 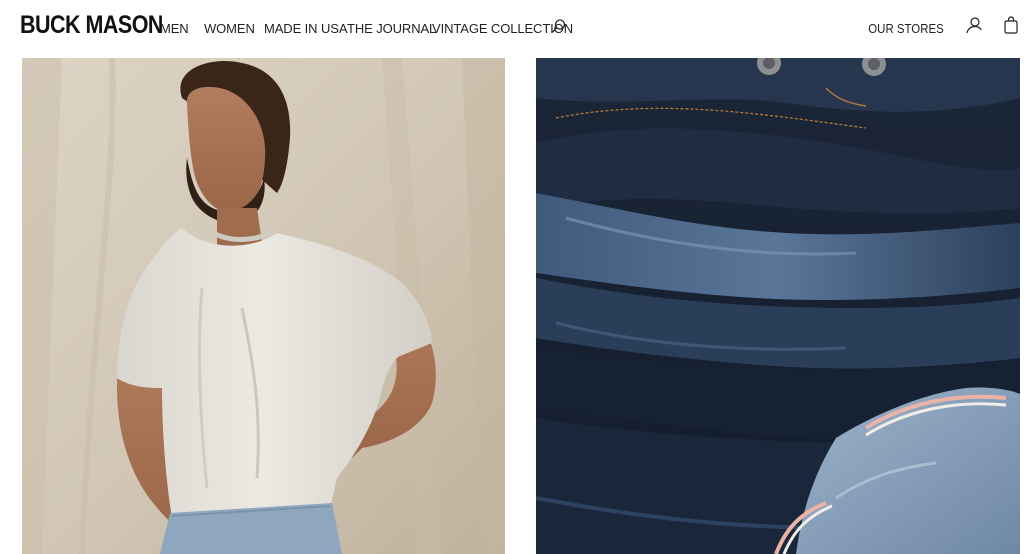 I want to click on nav-item-women-wrap: WOMEN, so click(x=230, y=29).